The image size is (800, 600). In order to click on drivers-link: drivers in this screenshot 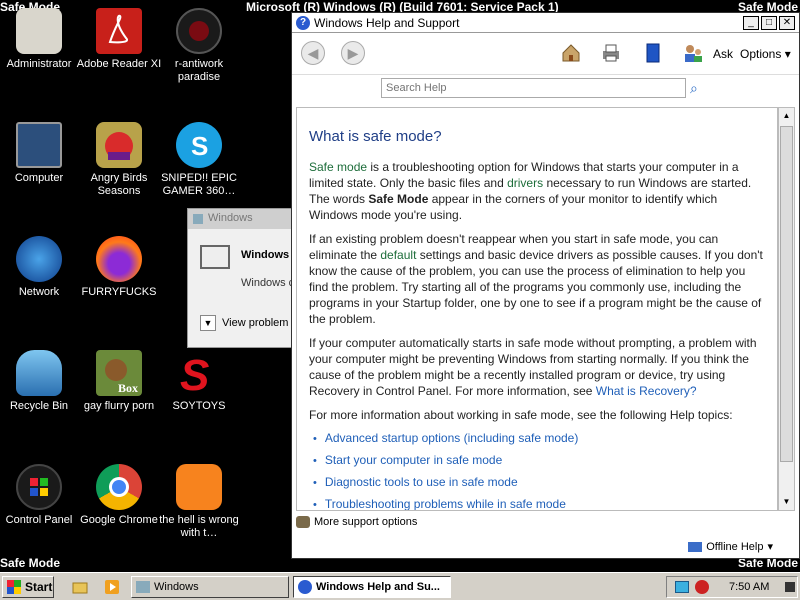, I will do `click(525, 183)`.